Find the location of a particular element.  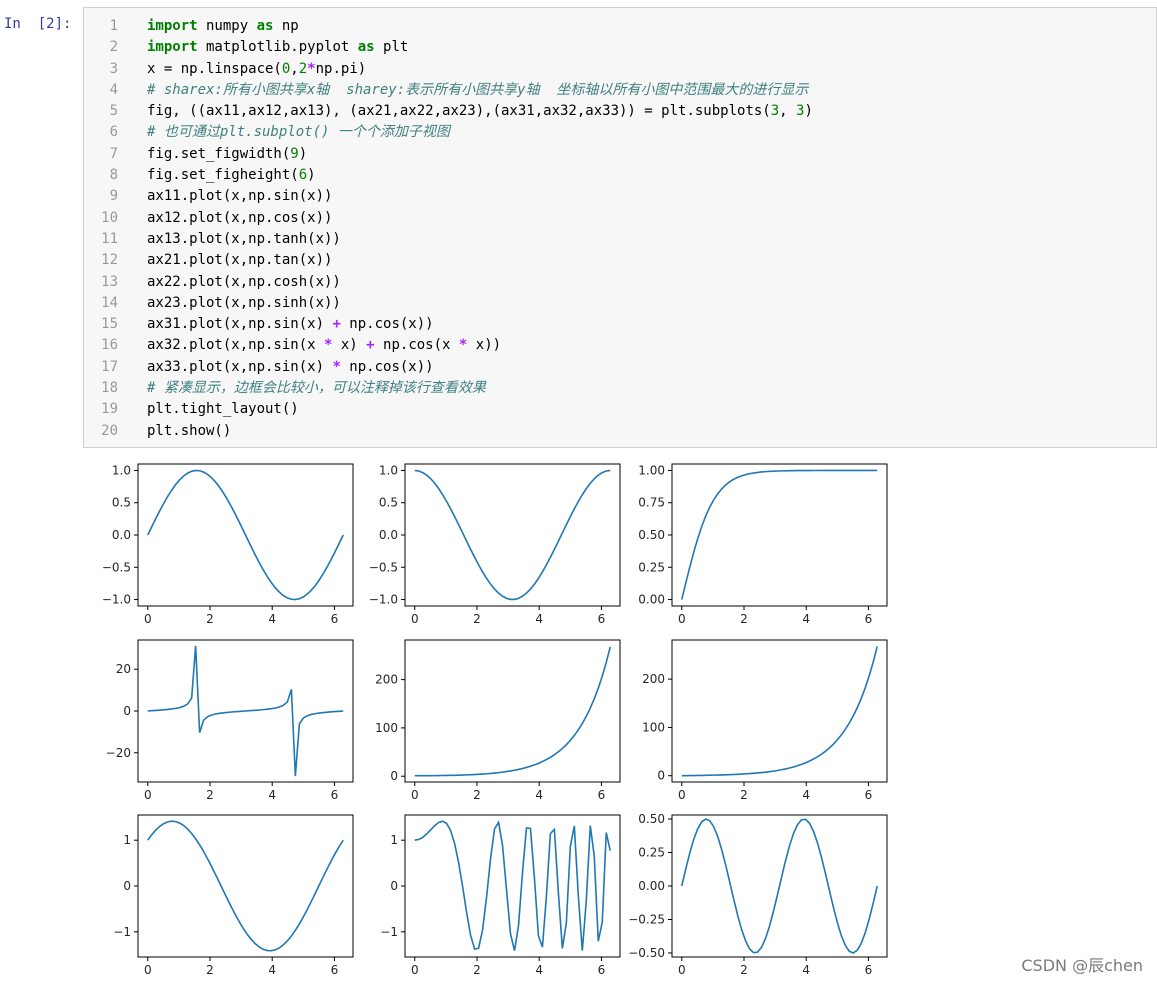

code-line: import numpy as np is located at coordinates (649, 26).